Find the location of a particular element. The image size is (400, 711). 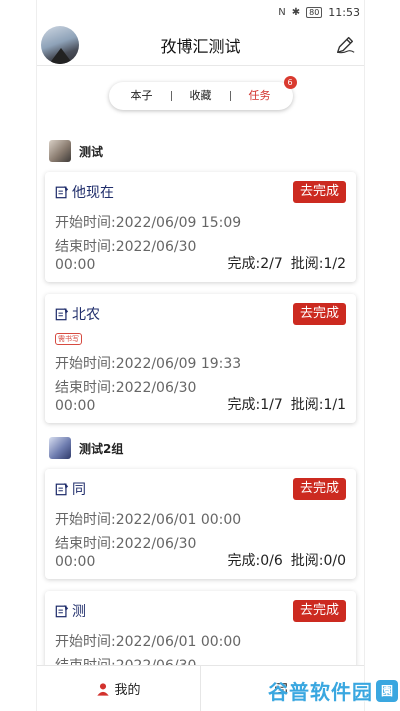

group-name: 测试2组 is located at coordinates (101, 448).